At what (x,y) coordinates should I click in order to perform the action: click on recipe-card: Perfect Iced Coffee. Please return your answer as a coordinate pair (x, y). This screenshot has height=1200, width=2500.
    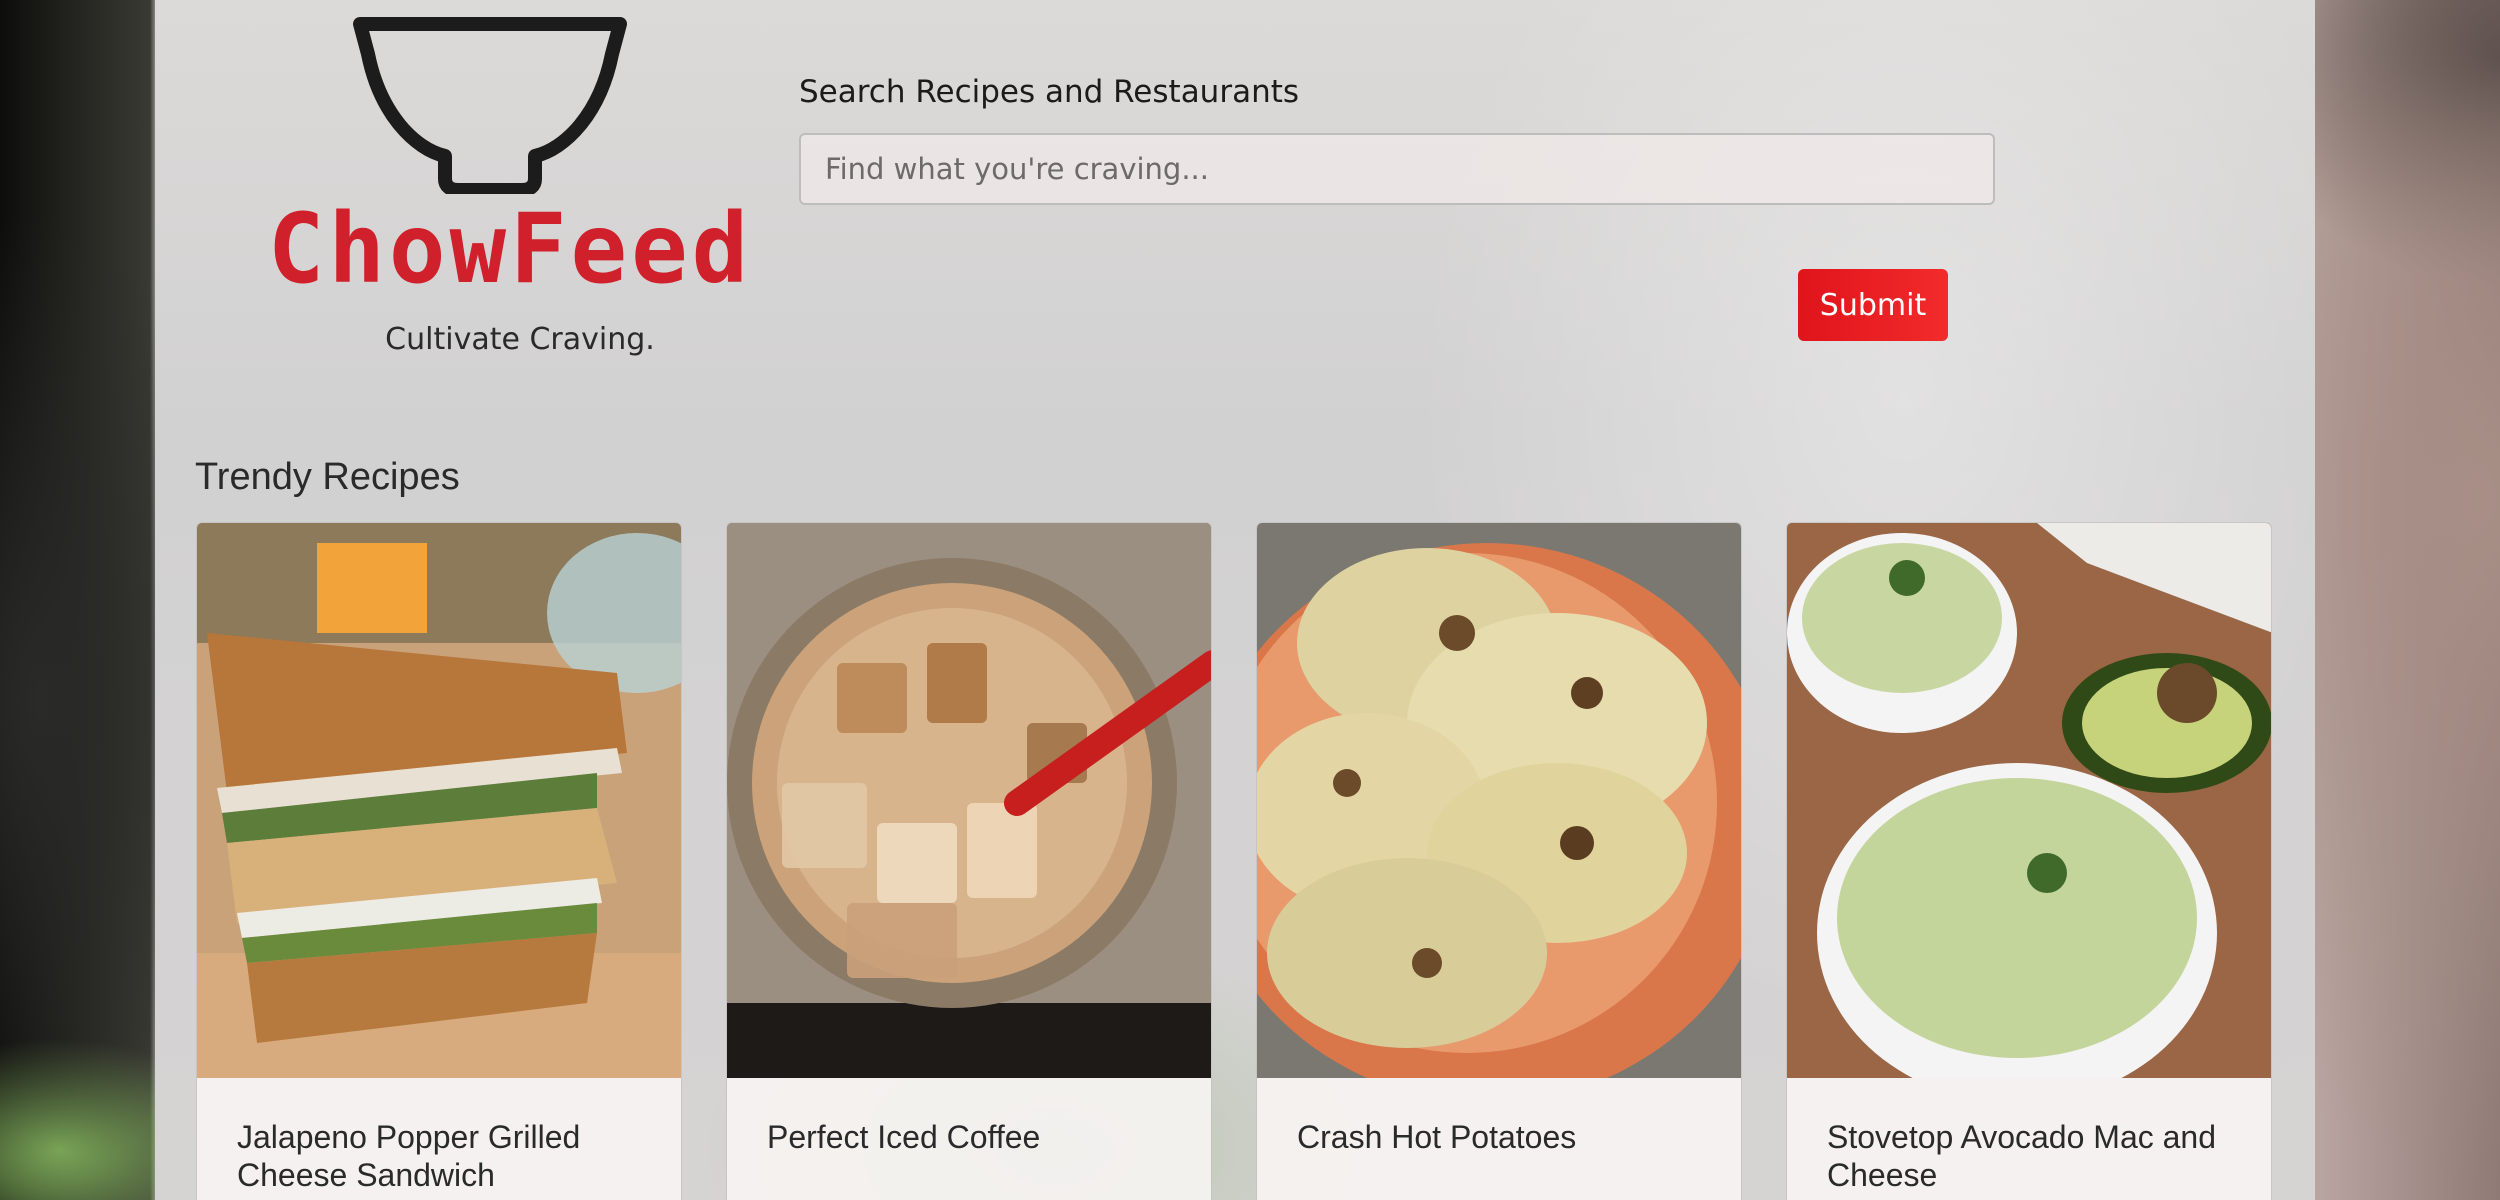
    Looking at the image, I should click on (969, 861).